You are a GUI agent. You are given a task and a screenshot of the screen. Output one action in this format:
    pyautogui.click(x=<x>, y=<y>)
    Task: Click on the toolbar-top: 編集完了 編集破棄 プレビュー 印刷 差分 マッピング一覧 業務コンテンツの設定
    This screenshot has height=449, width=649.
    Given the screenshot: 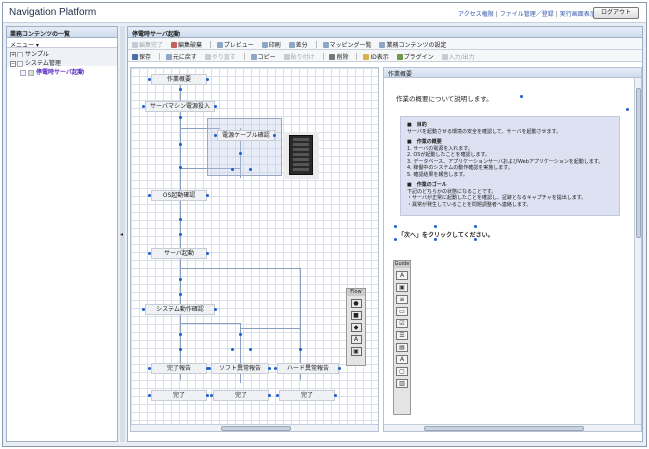 What is the action you would take?
    pyautogui.click(x=385, y=44)
    